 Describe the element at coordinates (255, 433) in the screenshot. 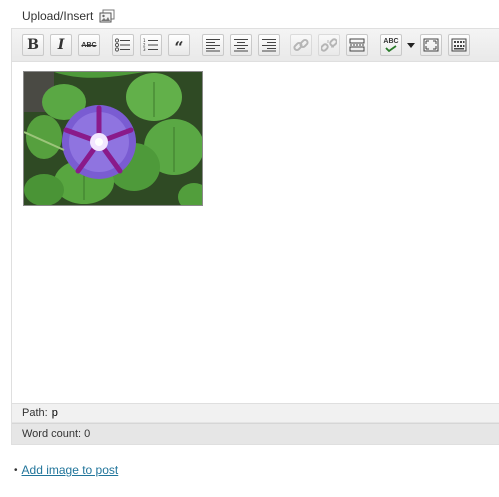

I see `word-count-bar: Word count: 0` at that location.